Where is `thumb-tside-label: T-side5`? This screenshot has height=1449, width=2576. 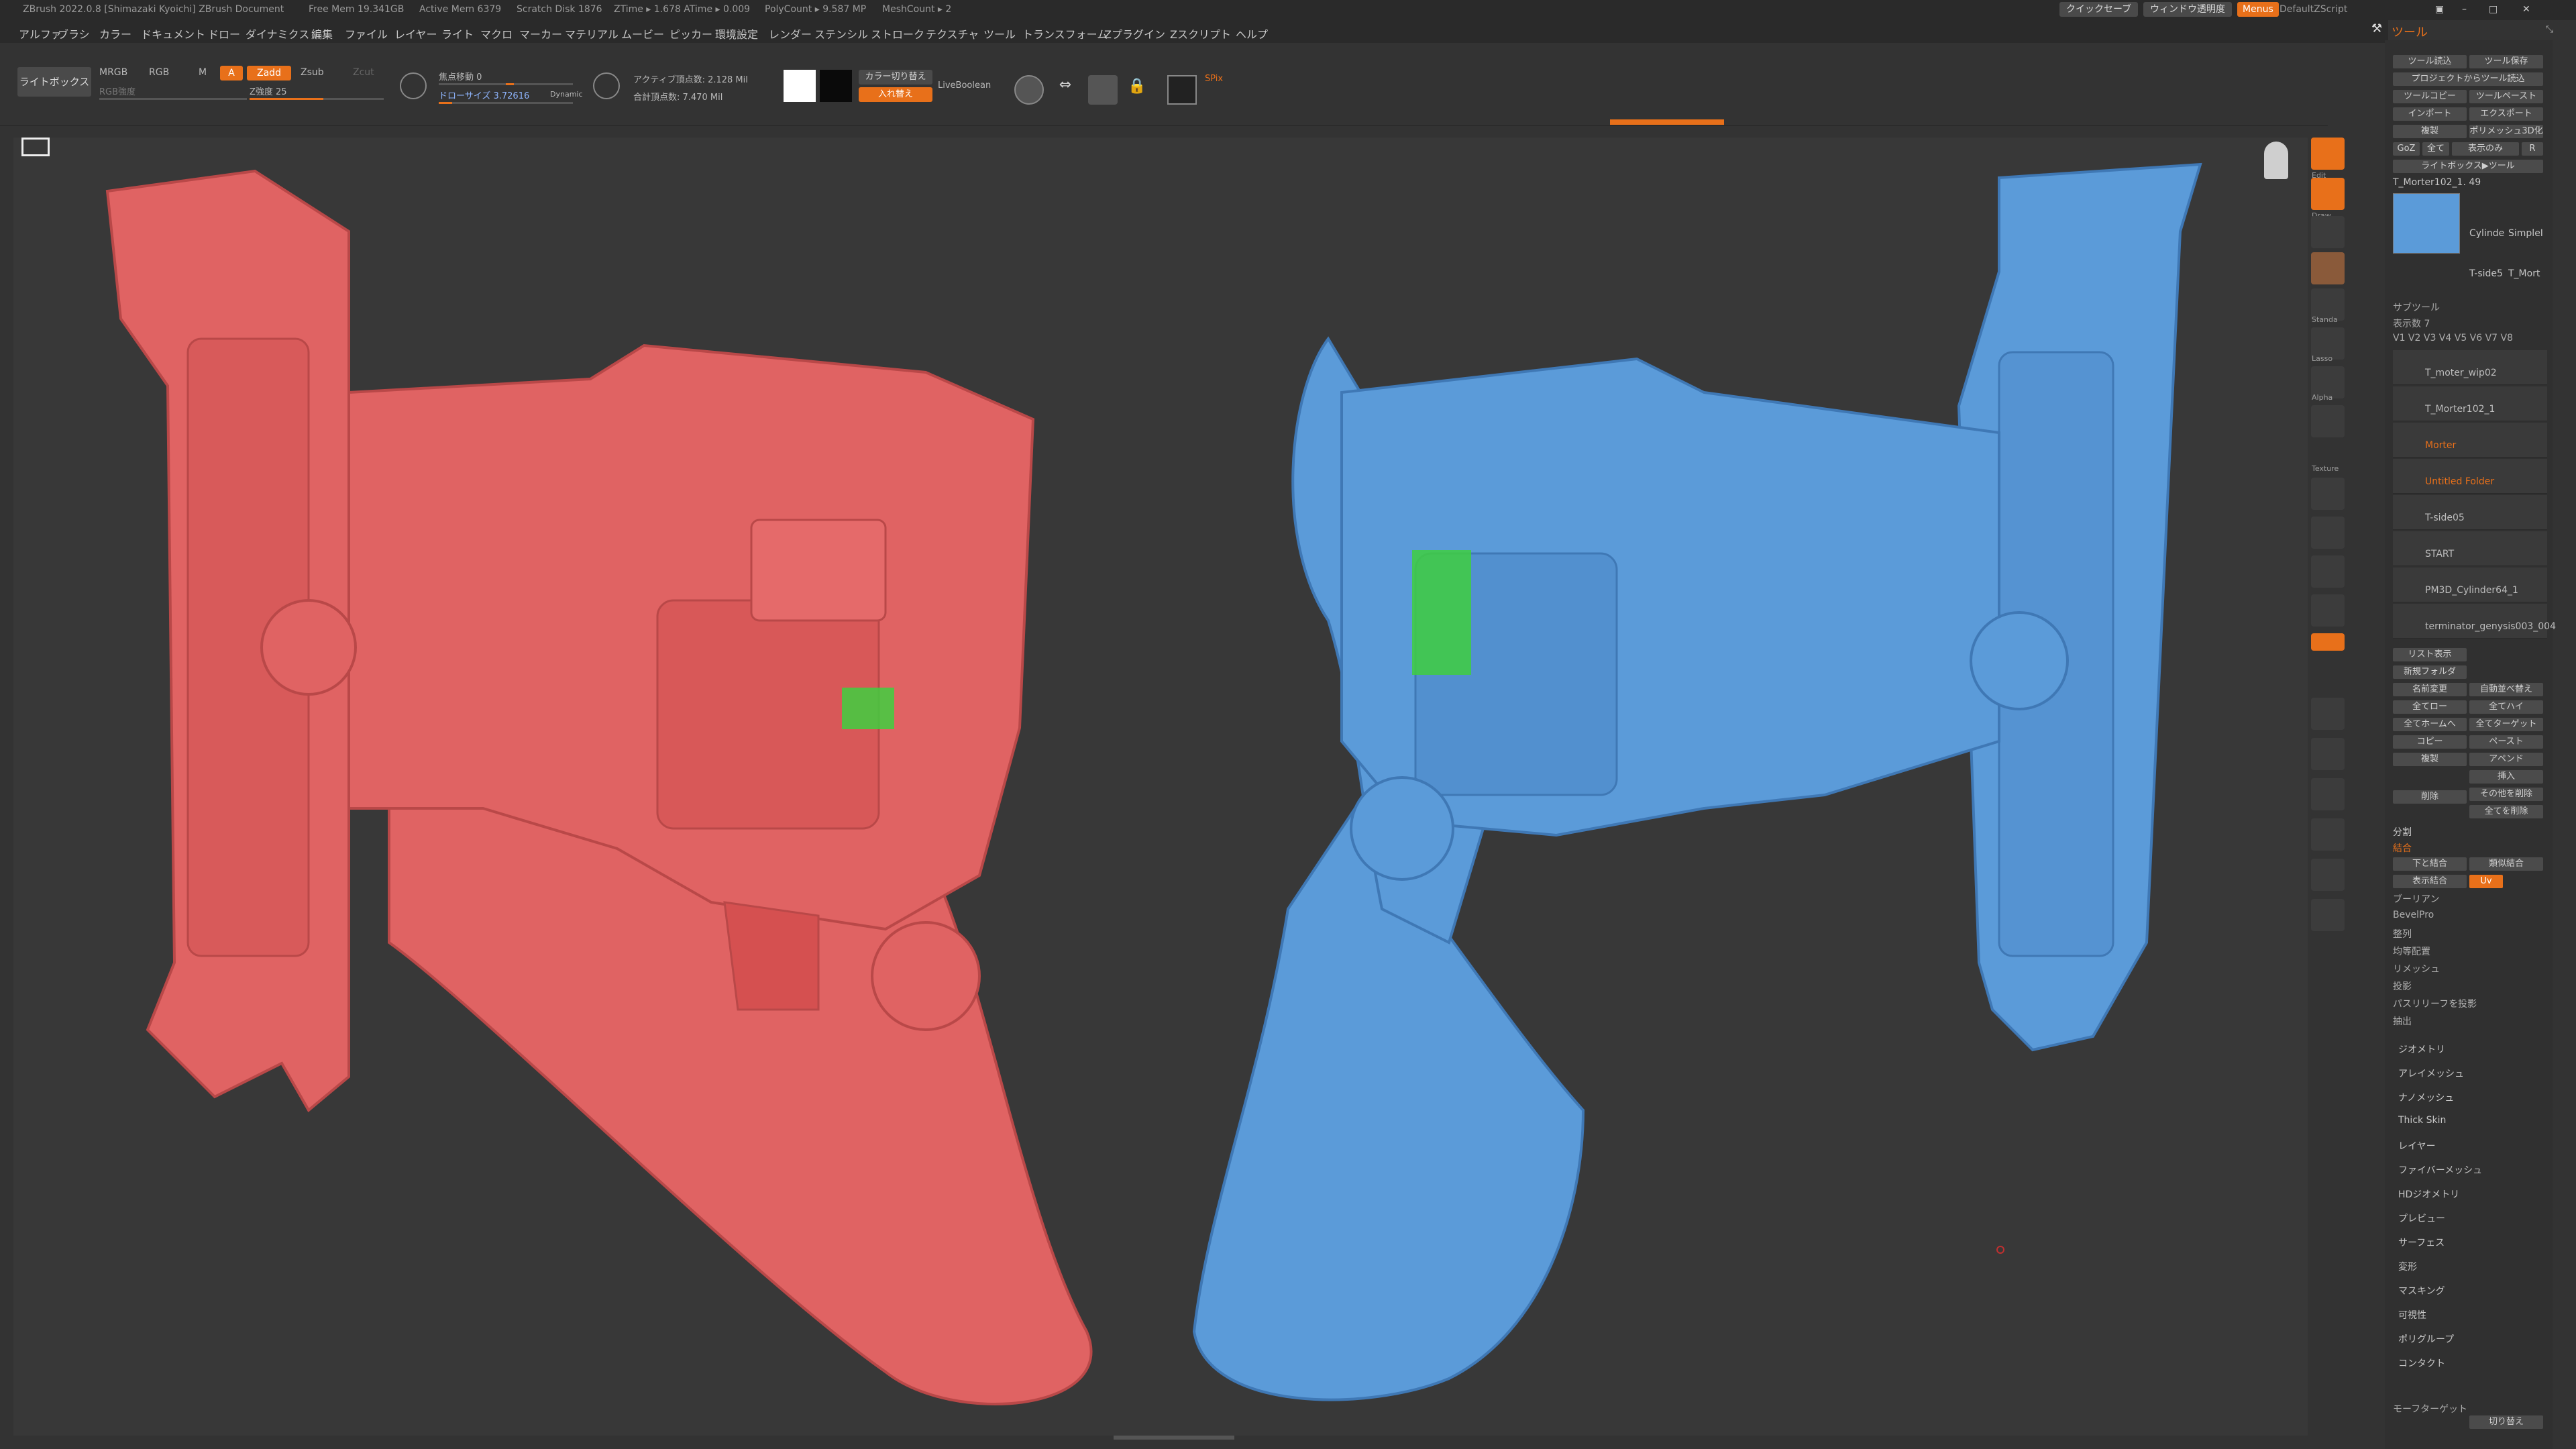 thumb-tside-label: T-side5 is located at coordinates (2486, 273).